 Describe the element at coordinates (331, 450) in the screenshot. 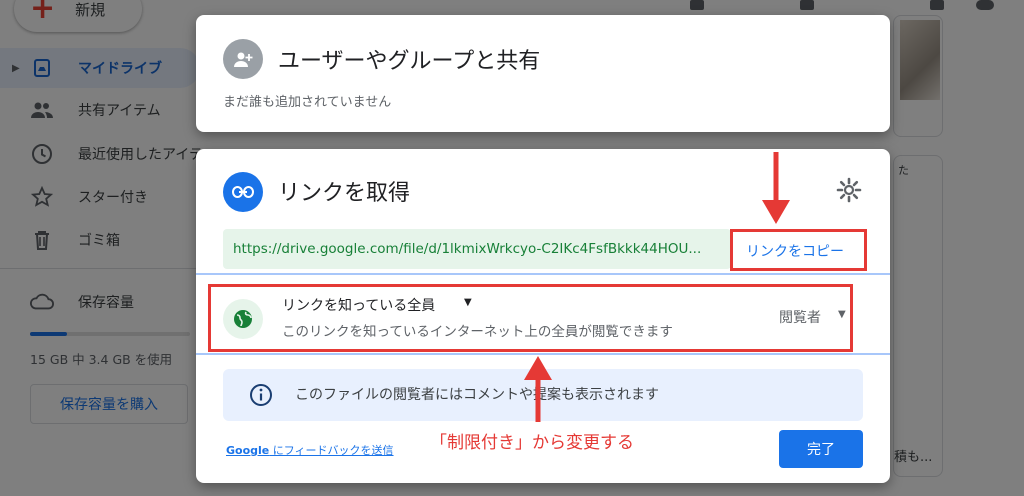

I see `feedback-text: にフィードバックを送信` at that location.